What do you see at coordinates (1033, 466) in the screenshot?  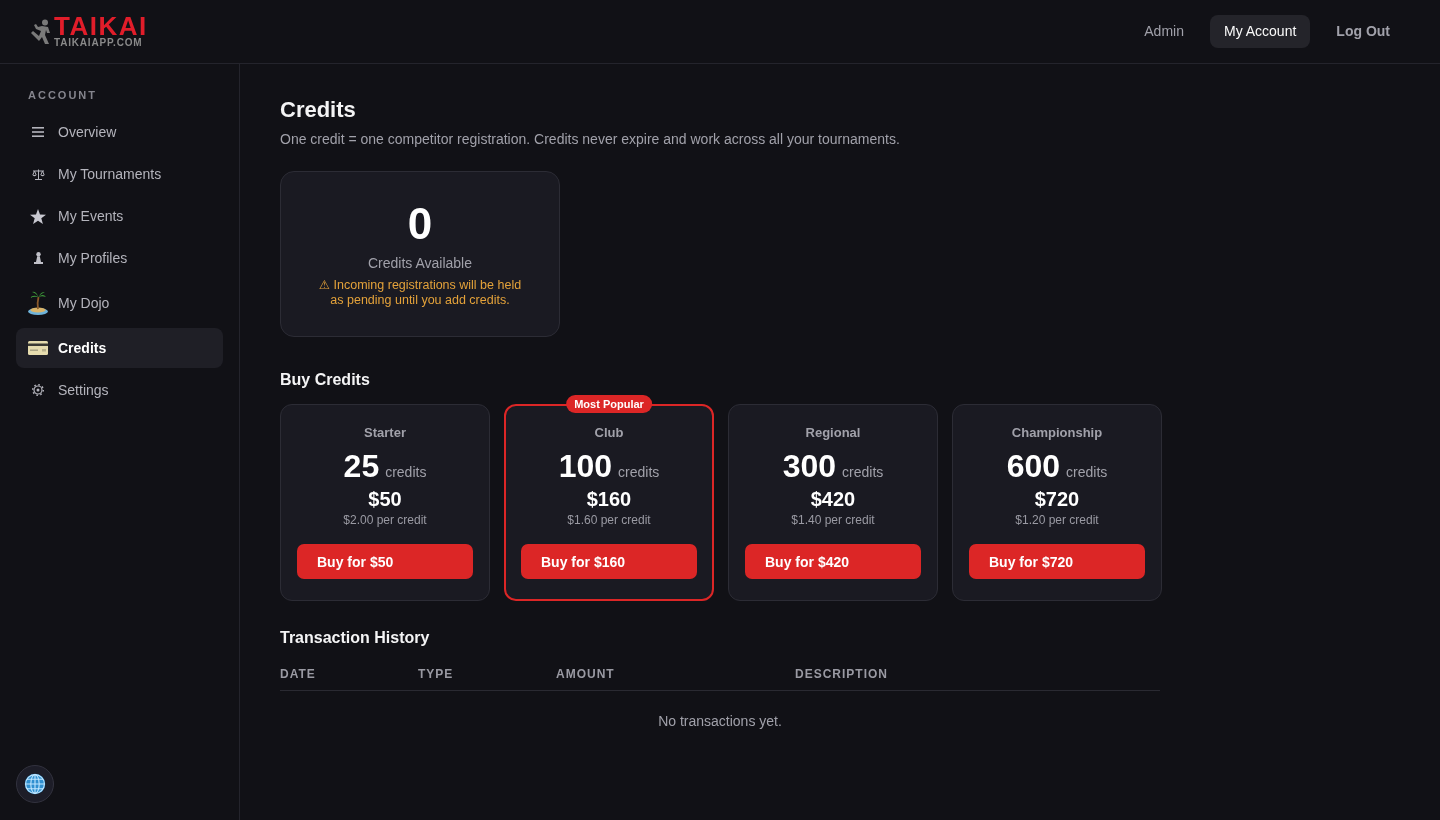 I see `credit-amount: 600` at bounding box center [1033, 466].